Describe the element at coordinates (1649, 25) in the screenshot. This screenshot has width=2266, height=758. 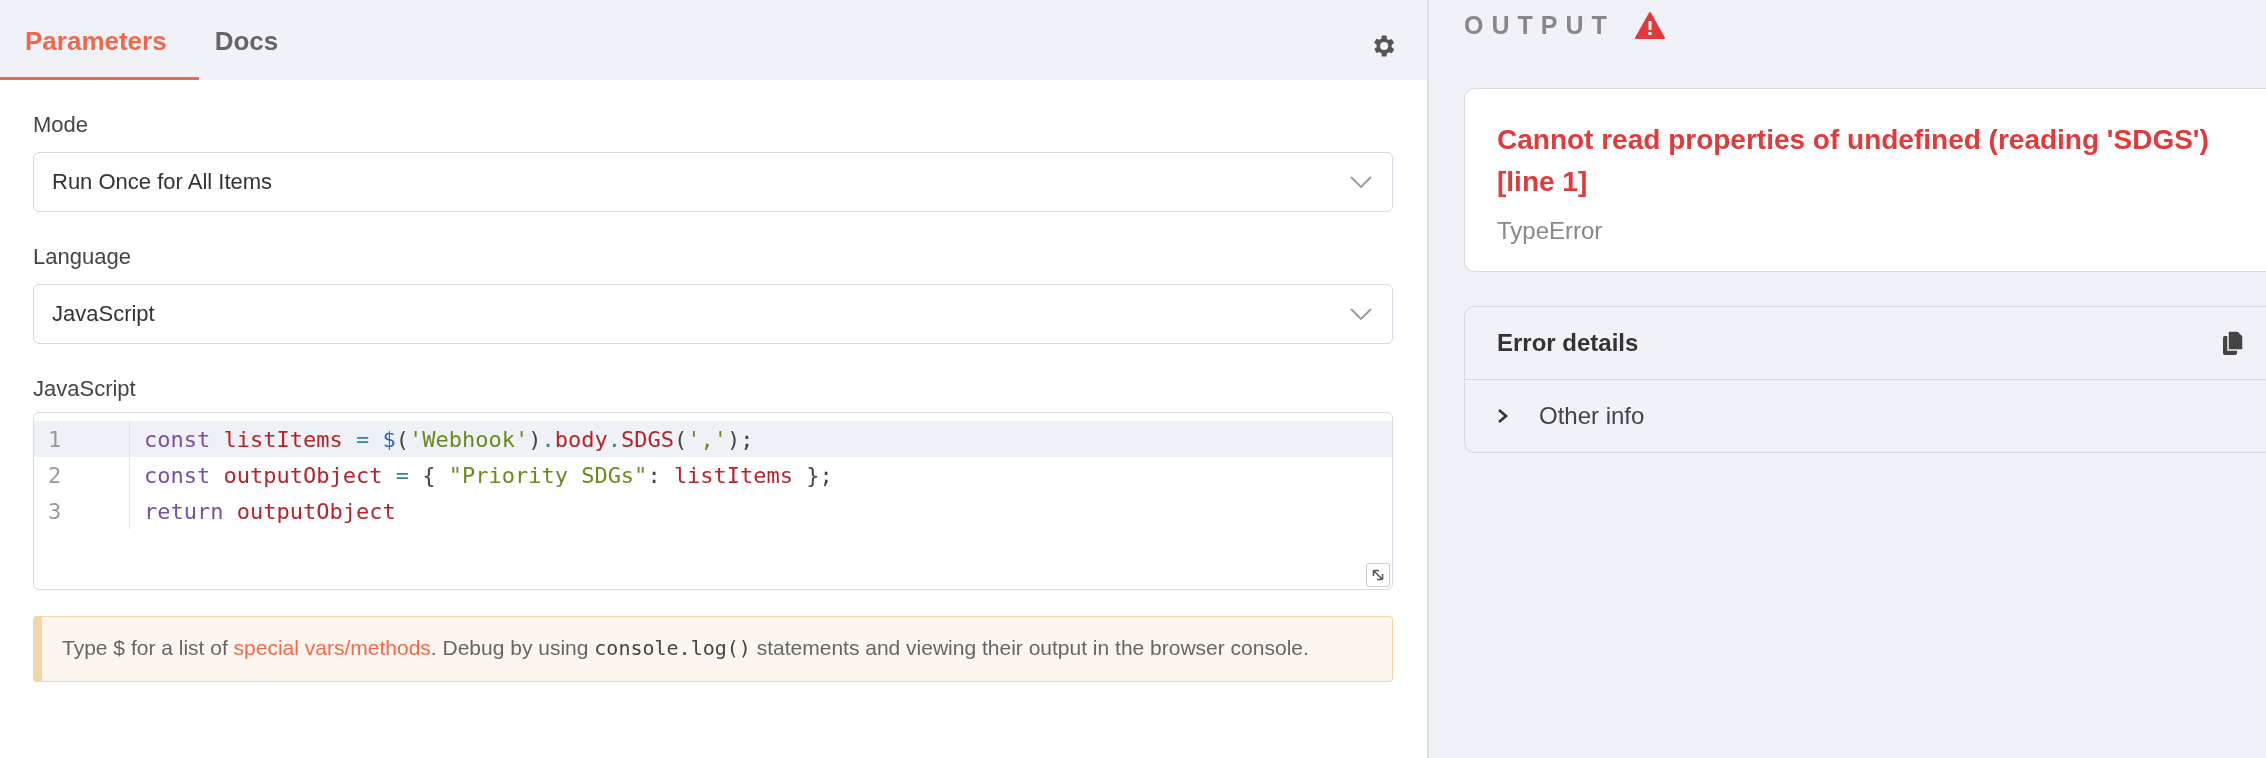
I see `warning-icon` at that location.